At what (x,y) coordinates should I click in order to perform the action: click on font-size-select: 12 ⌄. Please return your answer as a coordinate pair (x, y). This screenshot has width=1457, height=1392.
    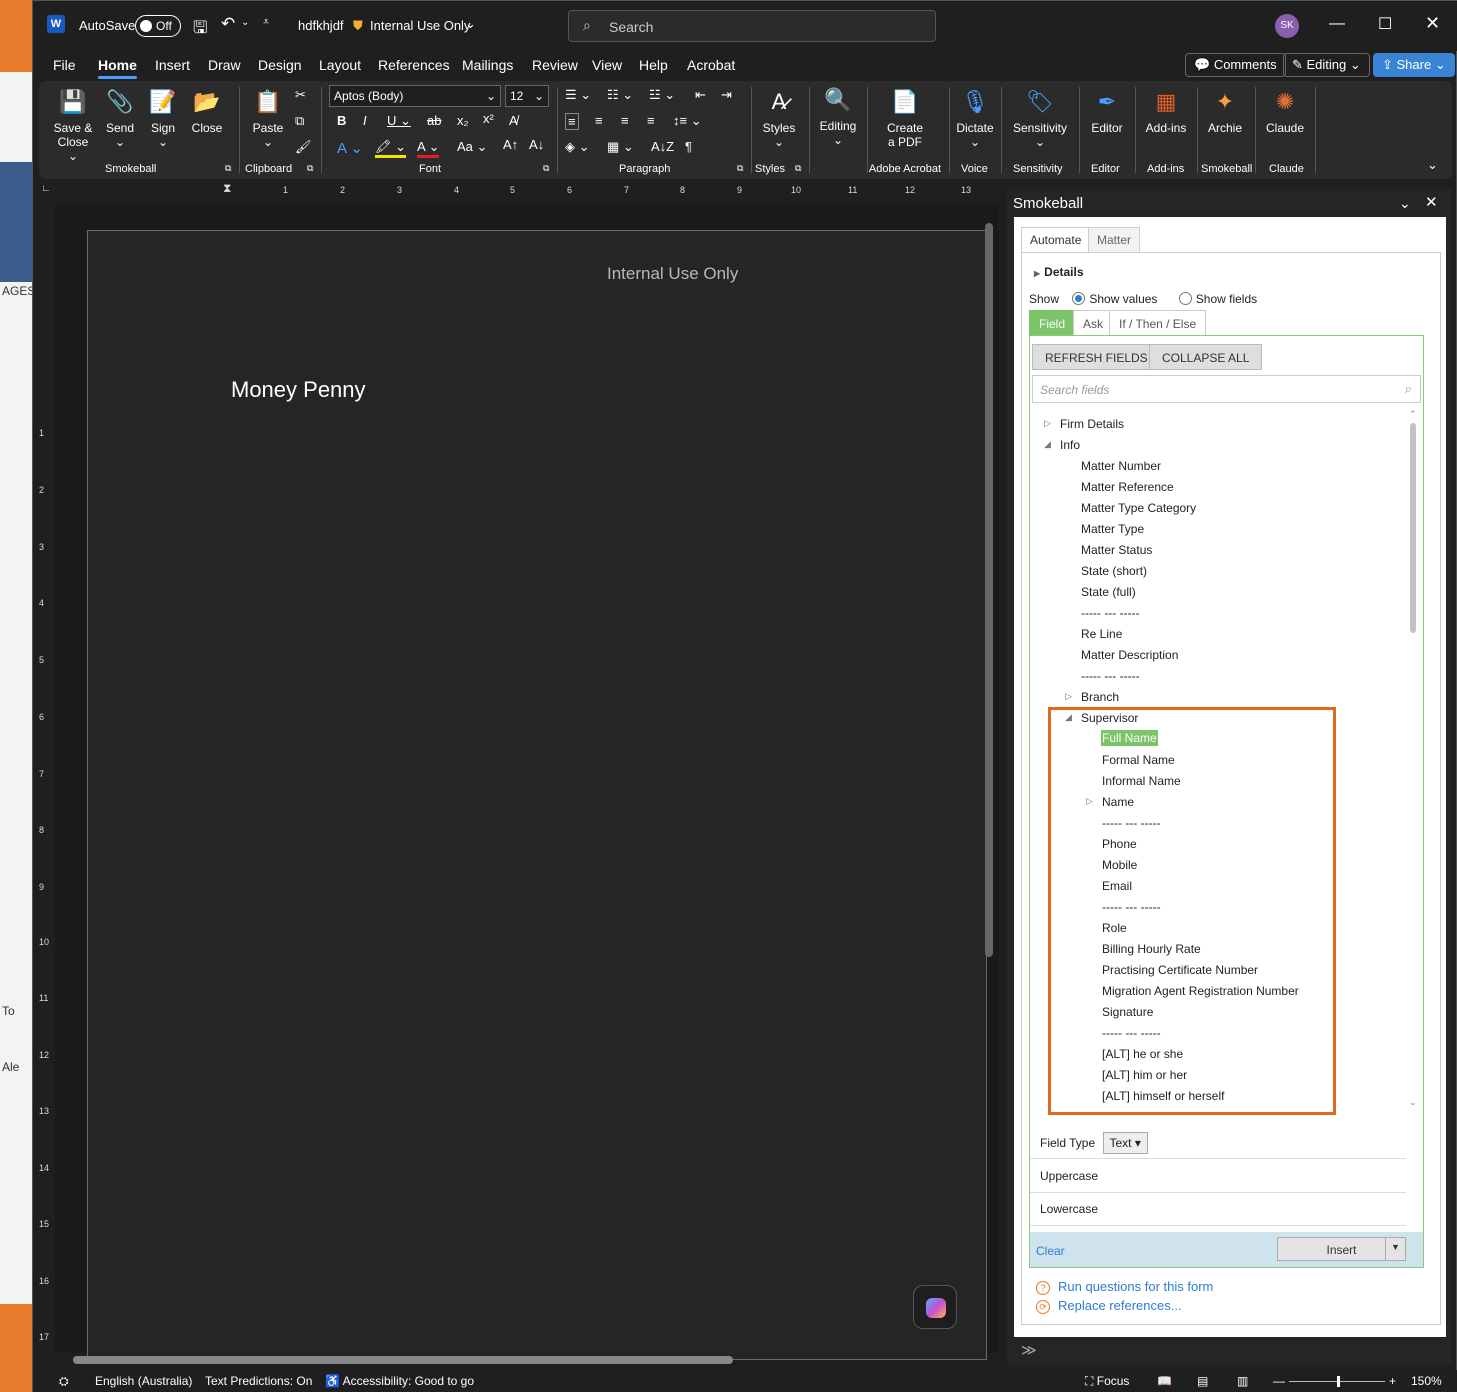
    Looking at the image, I should click on (527, 96).